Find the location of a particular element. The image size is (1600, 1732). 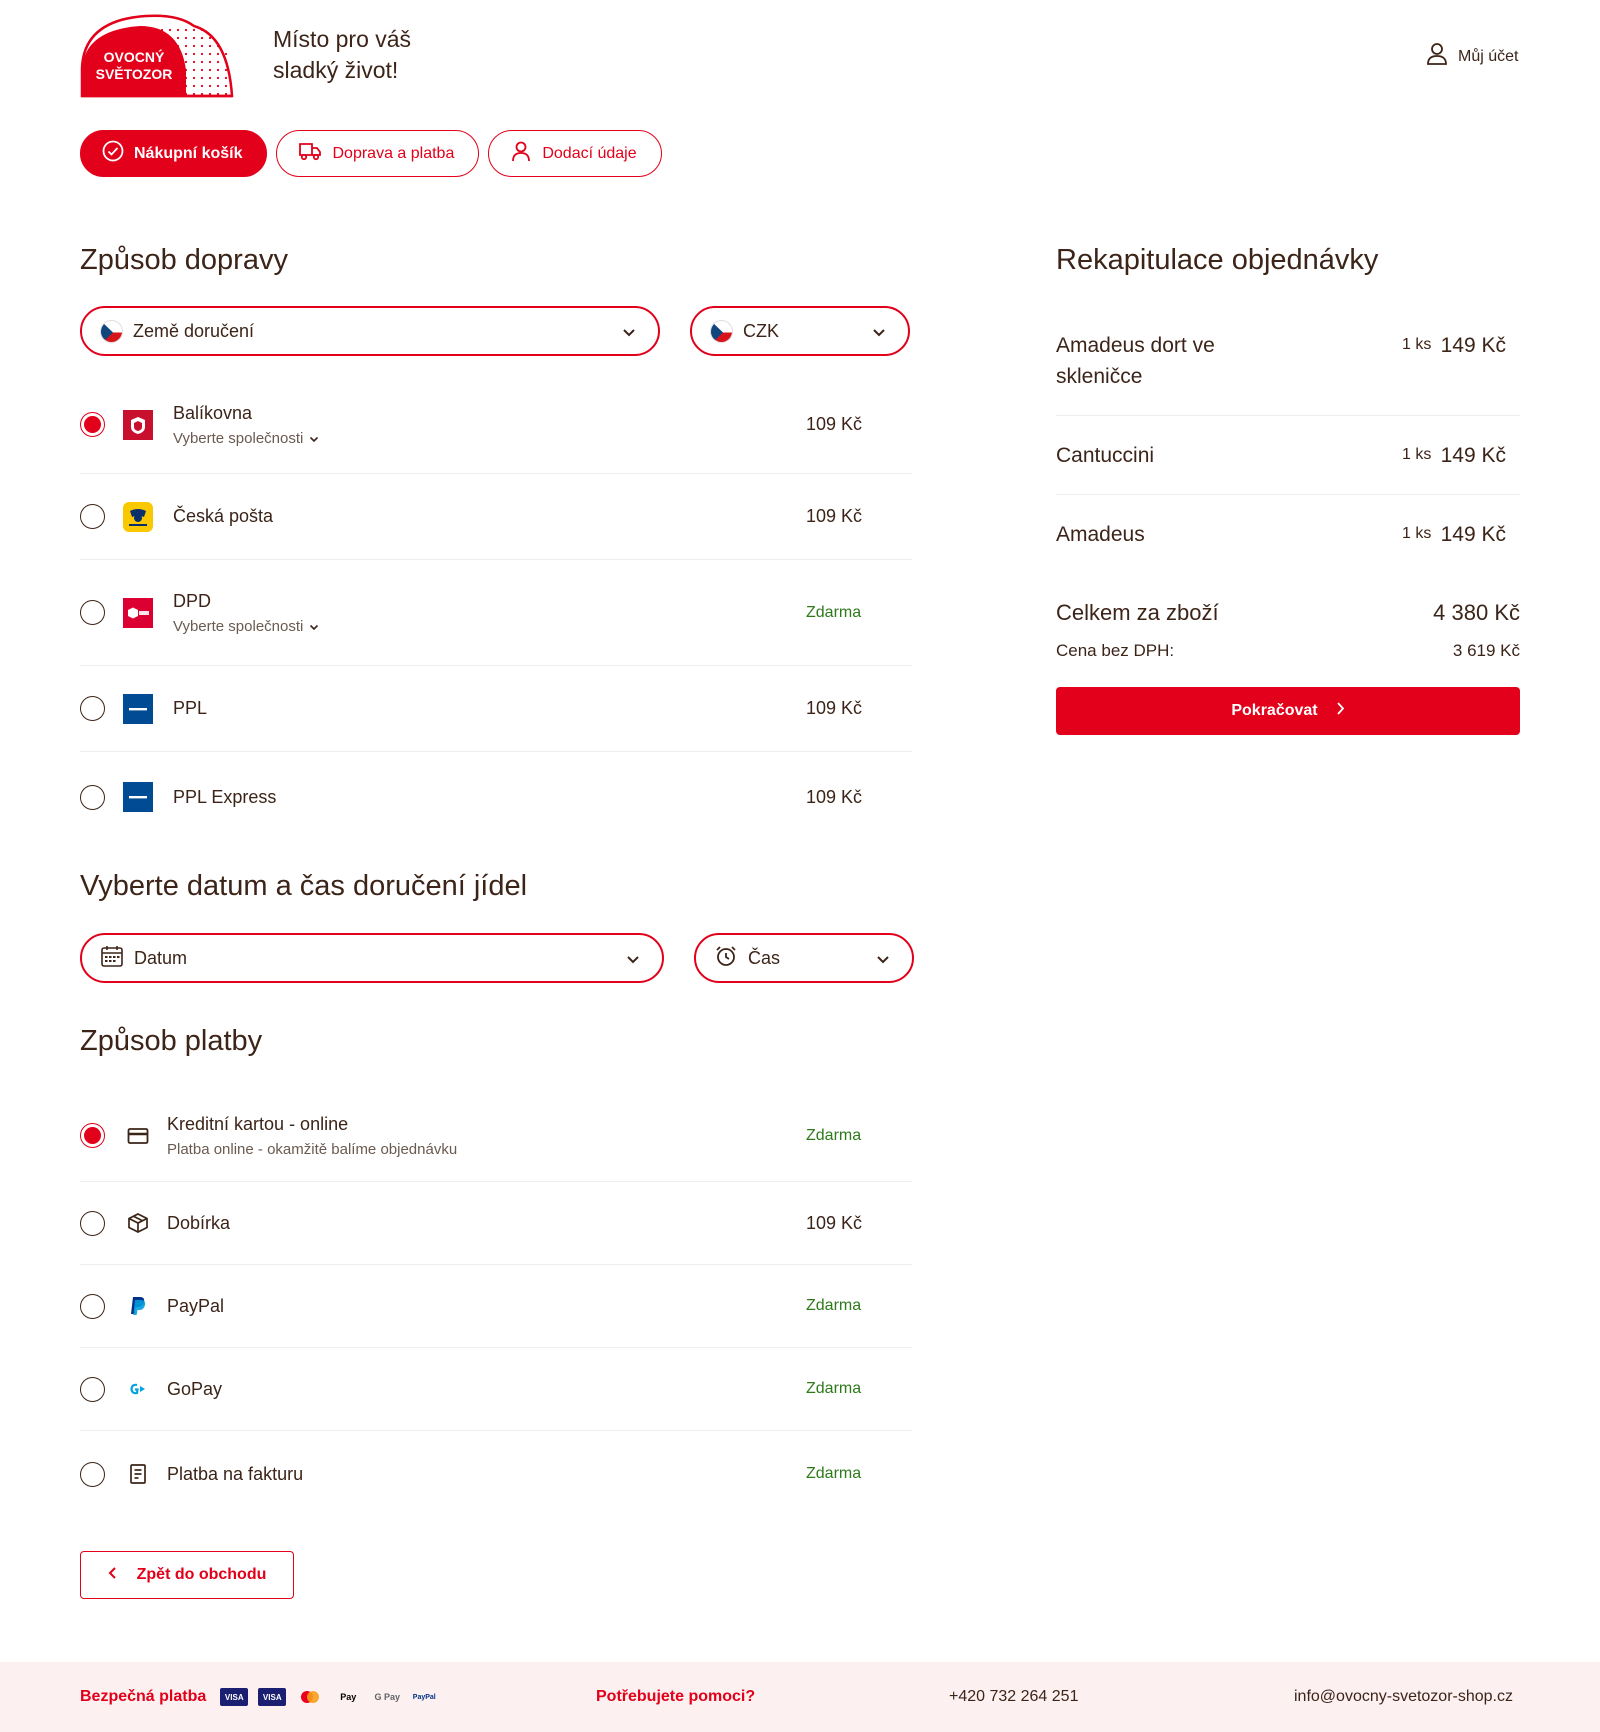

summary-total: Celkem za zboží 4 380 Kč is located at coordinates (1288, 613).